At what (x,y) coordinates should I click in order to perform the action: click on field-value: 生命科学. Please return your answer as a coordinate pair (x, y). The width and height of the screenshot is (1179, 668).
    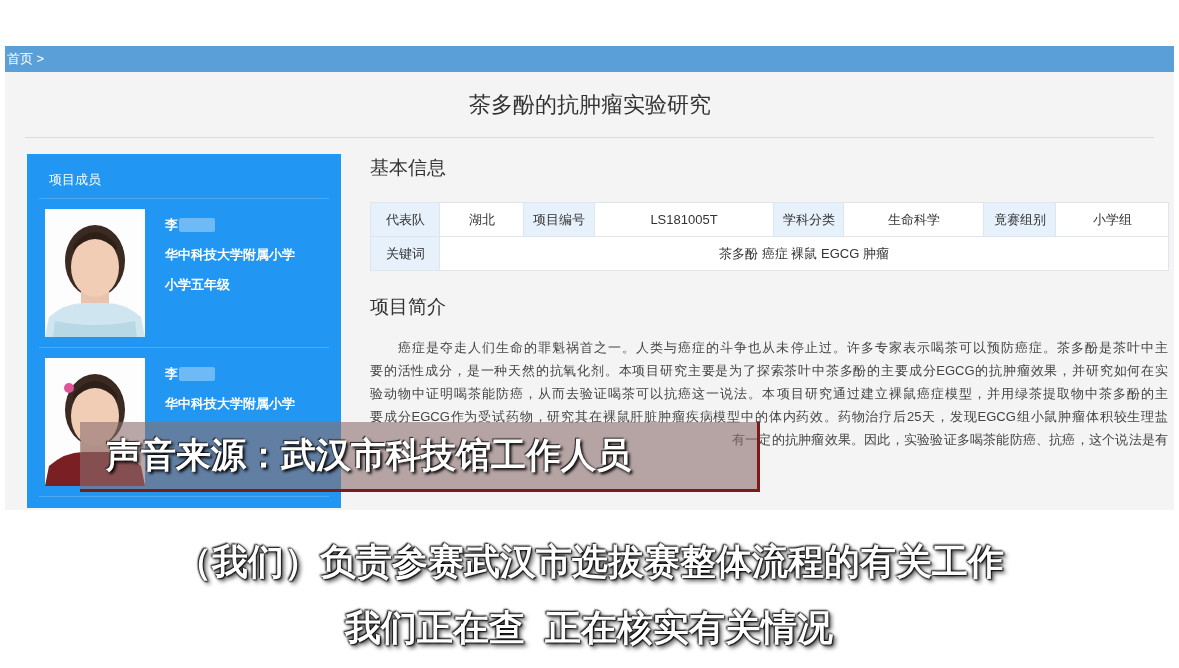
    Looking at the image, I should click on (913, 219).